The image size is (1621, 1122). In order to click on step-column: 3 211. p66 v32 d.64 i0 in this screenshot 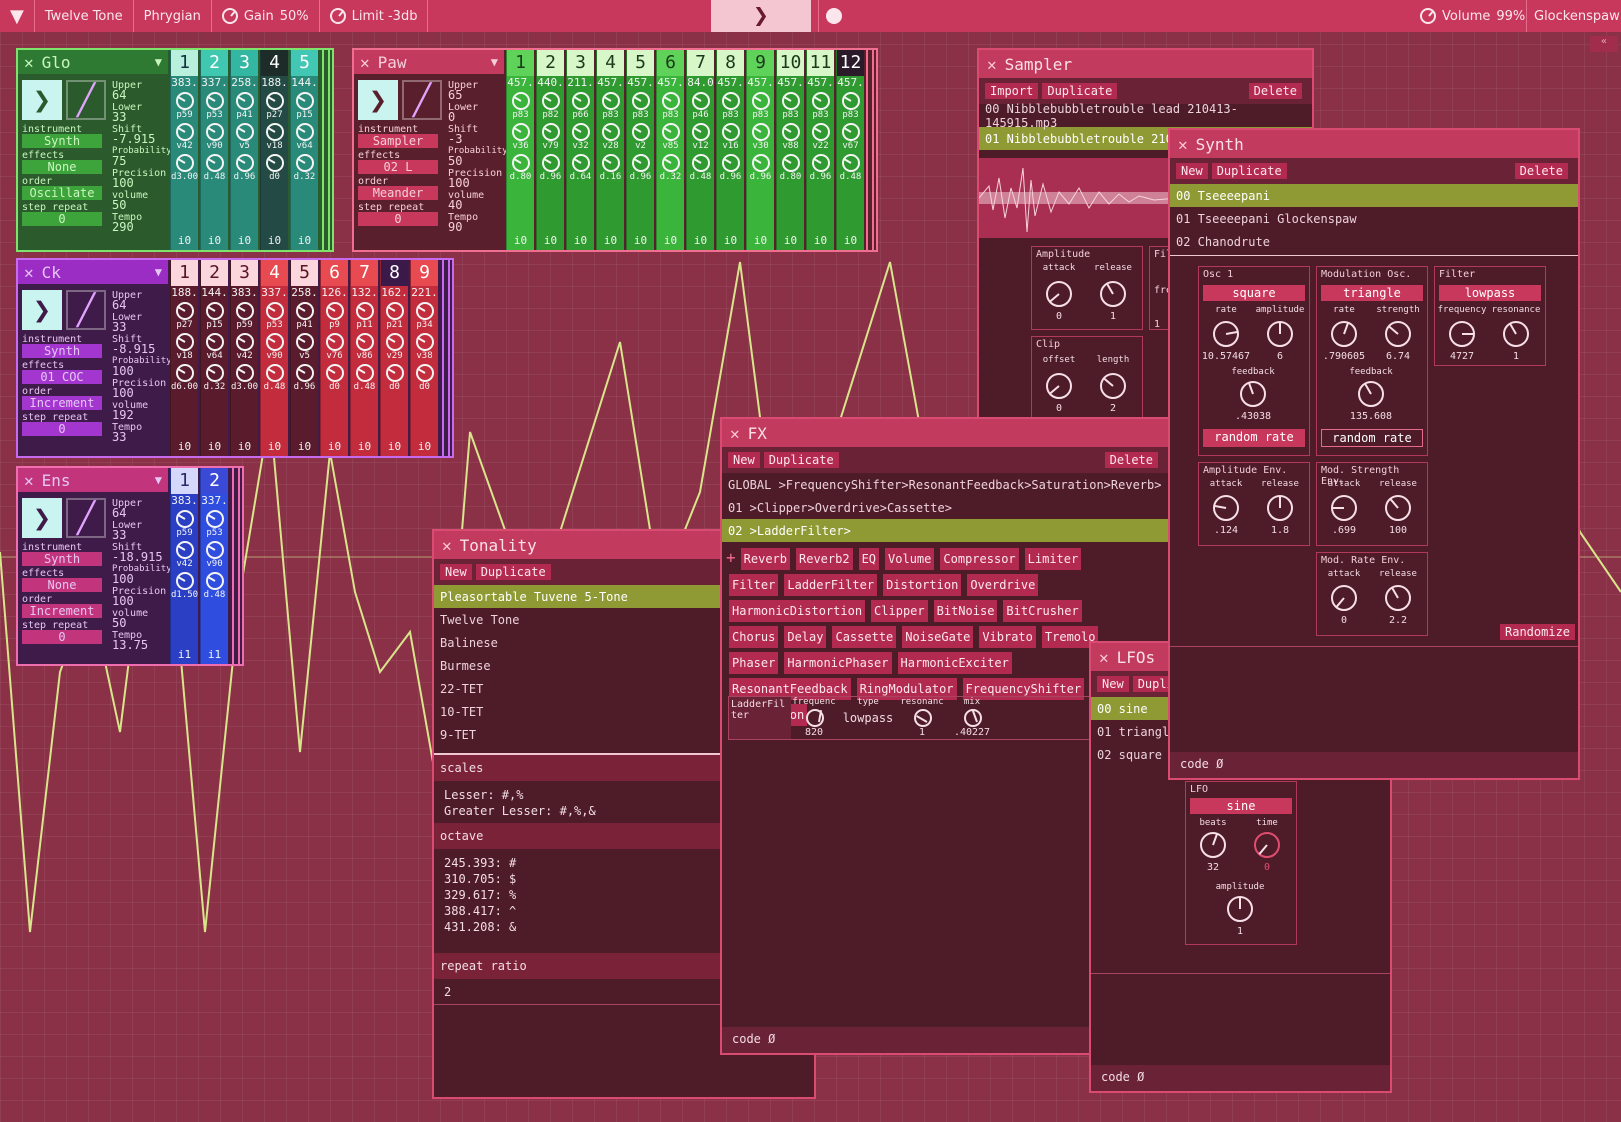, I will do `click(580, 150)`.